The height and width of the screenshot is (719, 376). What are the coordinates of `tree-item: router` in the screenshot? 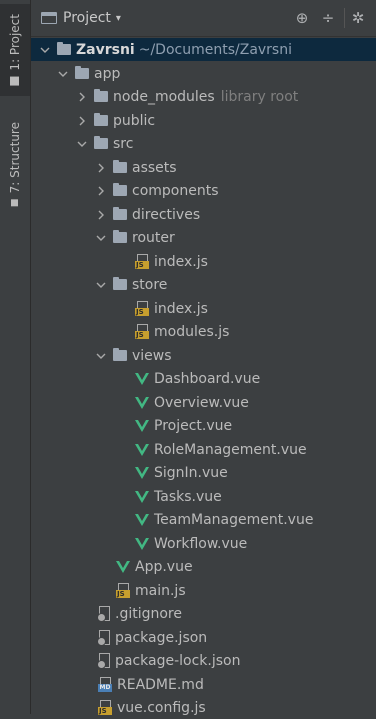 It's located at (203, 237).